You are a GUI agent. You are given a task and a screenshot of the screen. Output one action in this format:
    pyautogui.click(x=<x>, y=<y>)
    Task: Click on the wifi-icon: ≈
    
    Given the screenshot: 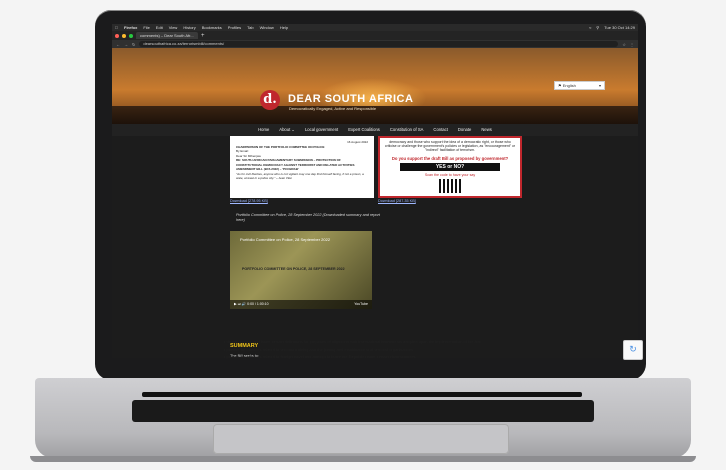 What is the action you would take?
    pyautogui.click(x=590, y=27)
    